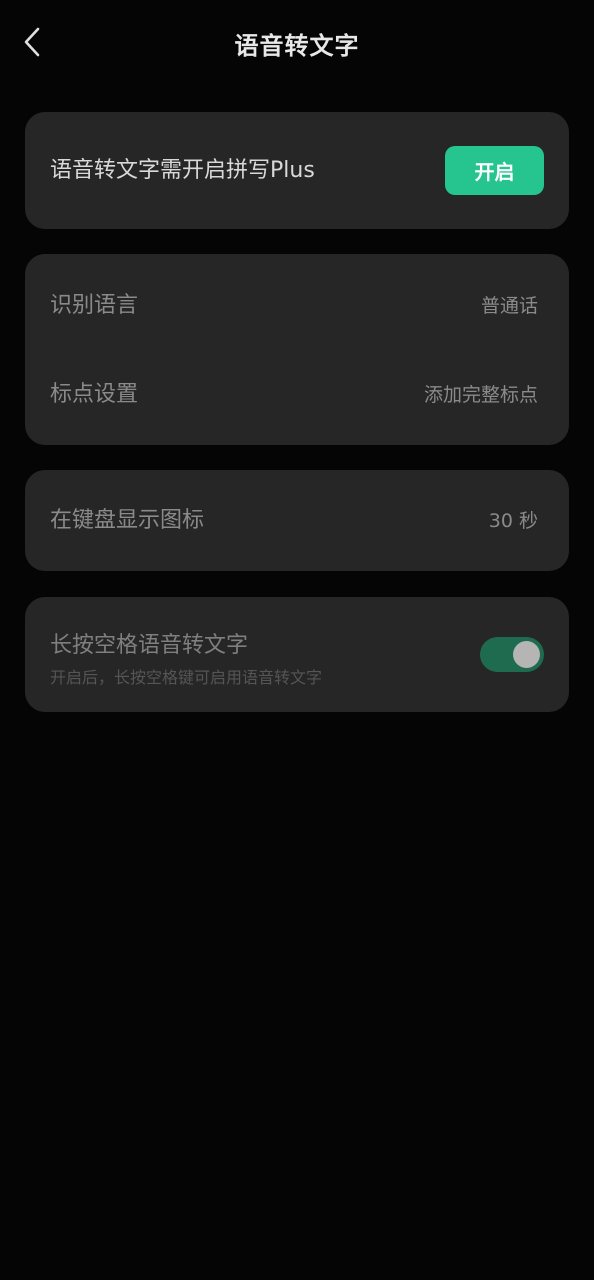  What do you see at coordinates (297, 395) in the screenshot?
I see `punctuation-setting-row: 标点设置 添加完整标点` at bounding box center [297, 395].